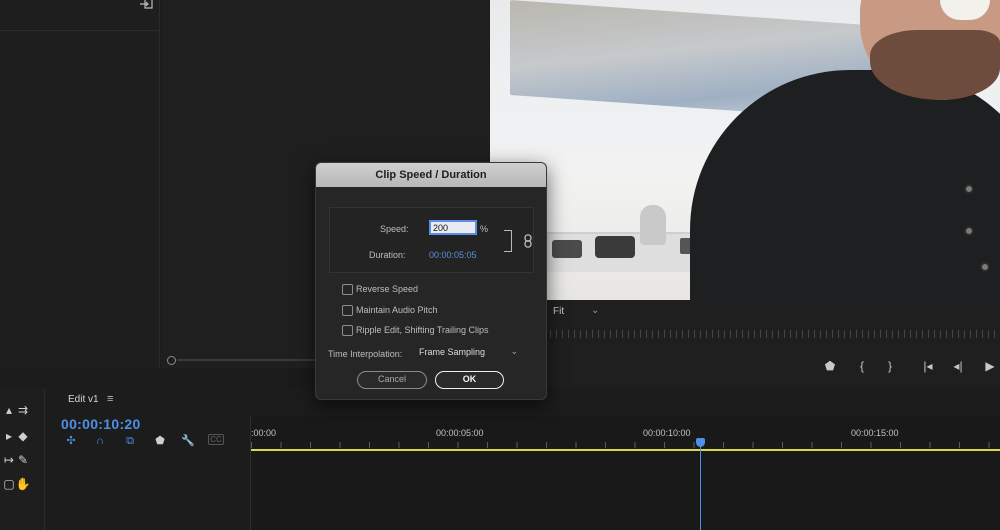 The image size is (1000, 530). What do you see at coordinates (23, 410) in the screenshot?
I see `track-select-icon: ⇉` at bounding box center [23, 410].